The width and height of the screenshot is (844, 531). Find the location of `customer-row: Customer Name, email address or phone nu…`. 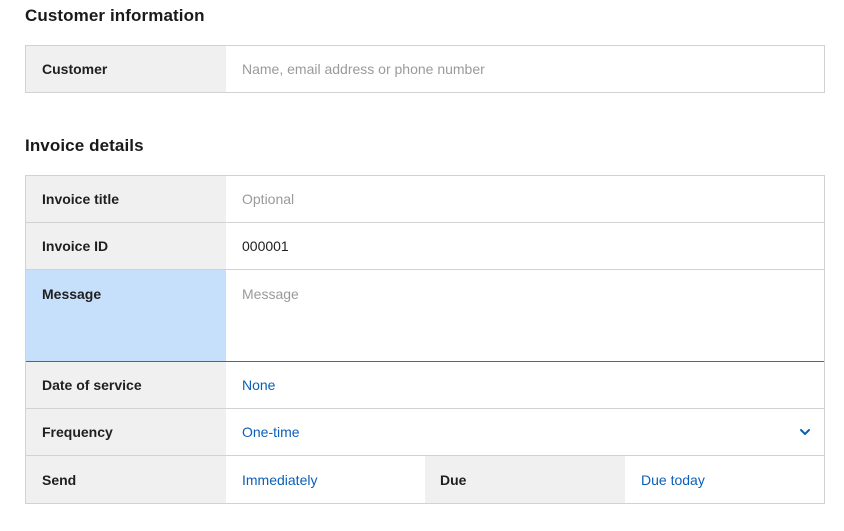

customer-row: Customer Name, email address or phone nu… is located at coordinates (425, 69).